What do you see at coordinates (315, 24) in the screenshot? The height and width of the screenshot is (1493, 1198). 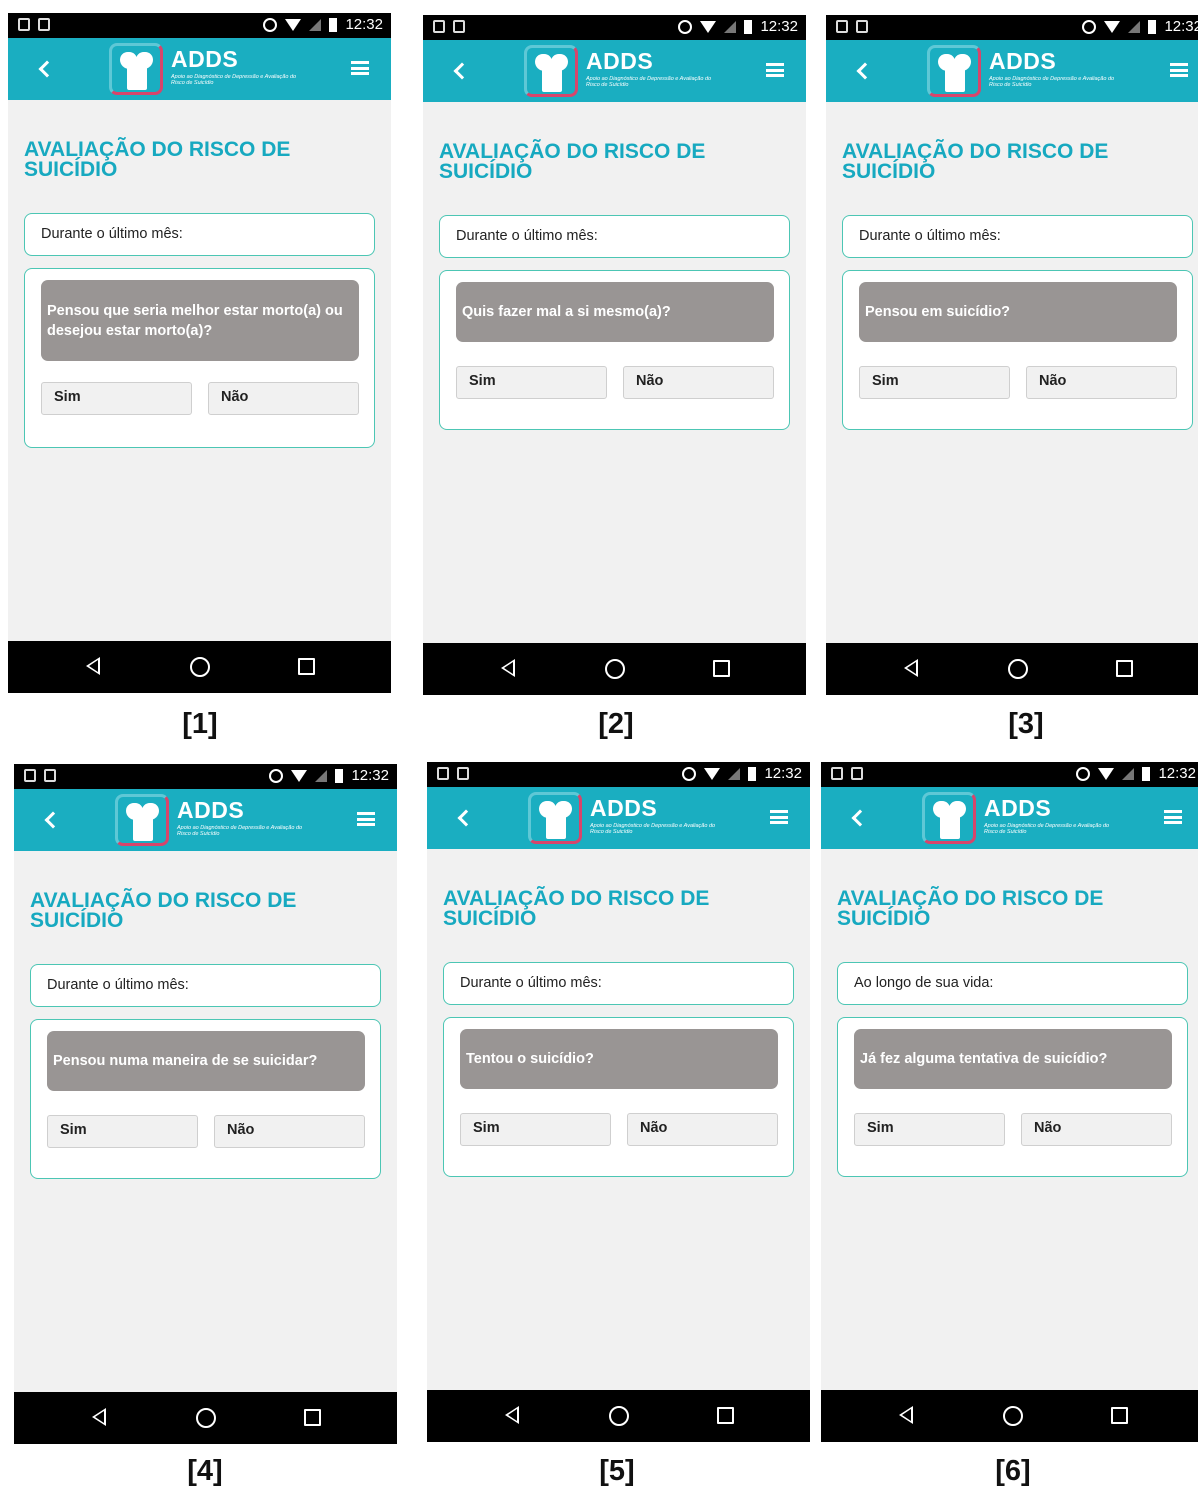 I see `signal-icon` at bounding box center [315, 24].